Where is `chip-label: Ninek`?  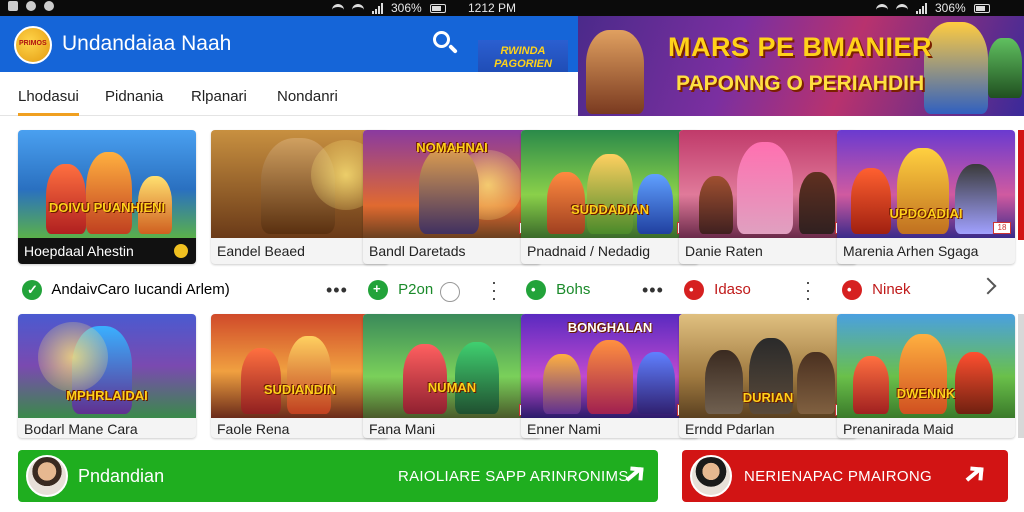 chip-label: Ninek is located at coordinates (891, 289).